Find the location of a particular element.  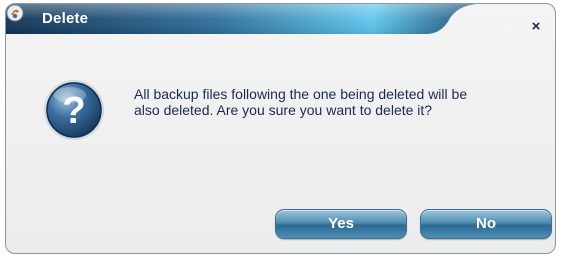

question-glyph: ? is located at coordinates (73, 111).